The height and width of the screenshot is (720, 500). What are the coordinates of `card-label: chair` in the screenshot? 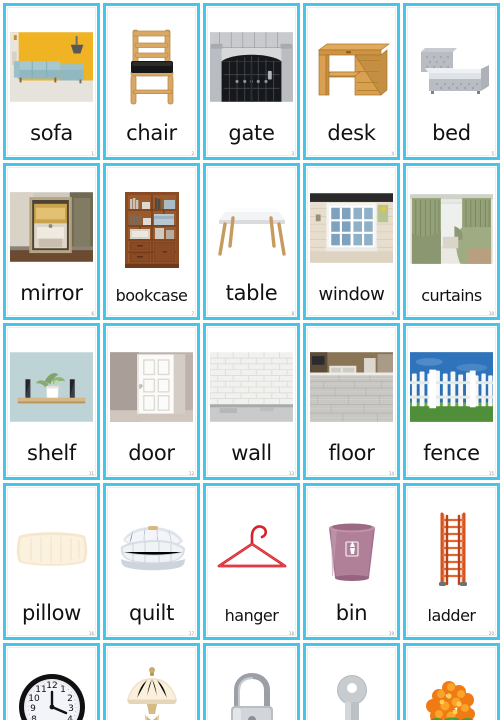 It's located at (151, 133).